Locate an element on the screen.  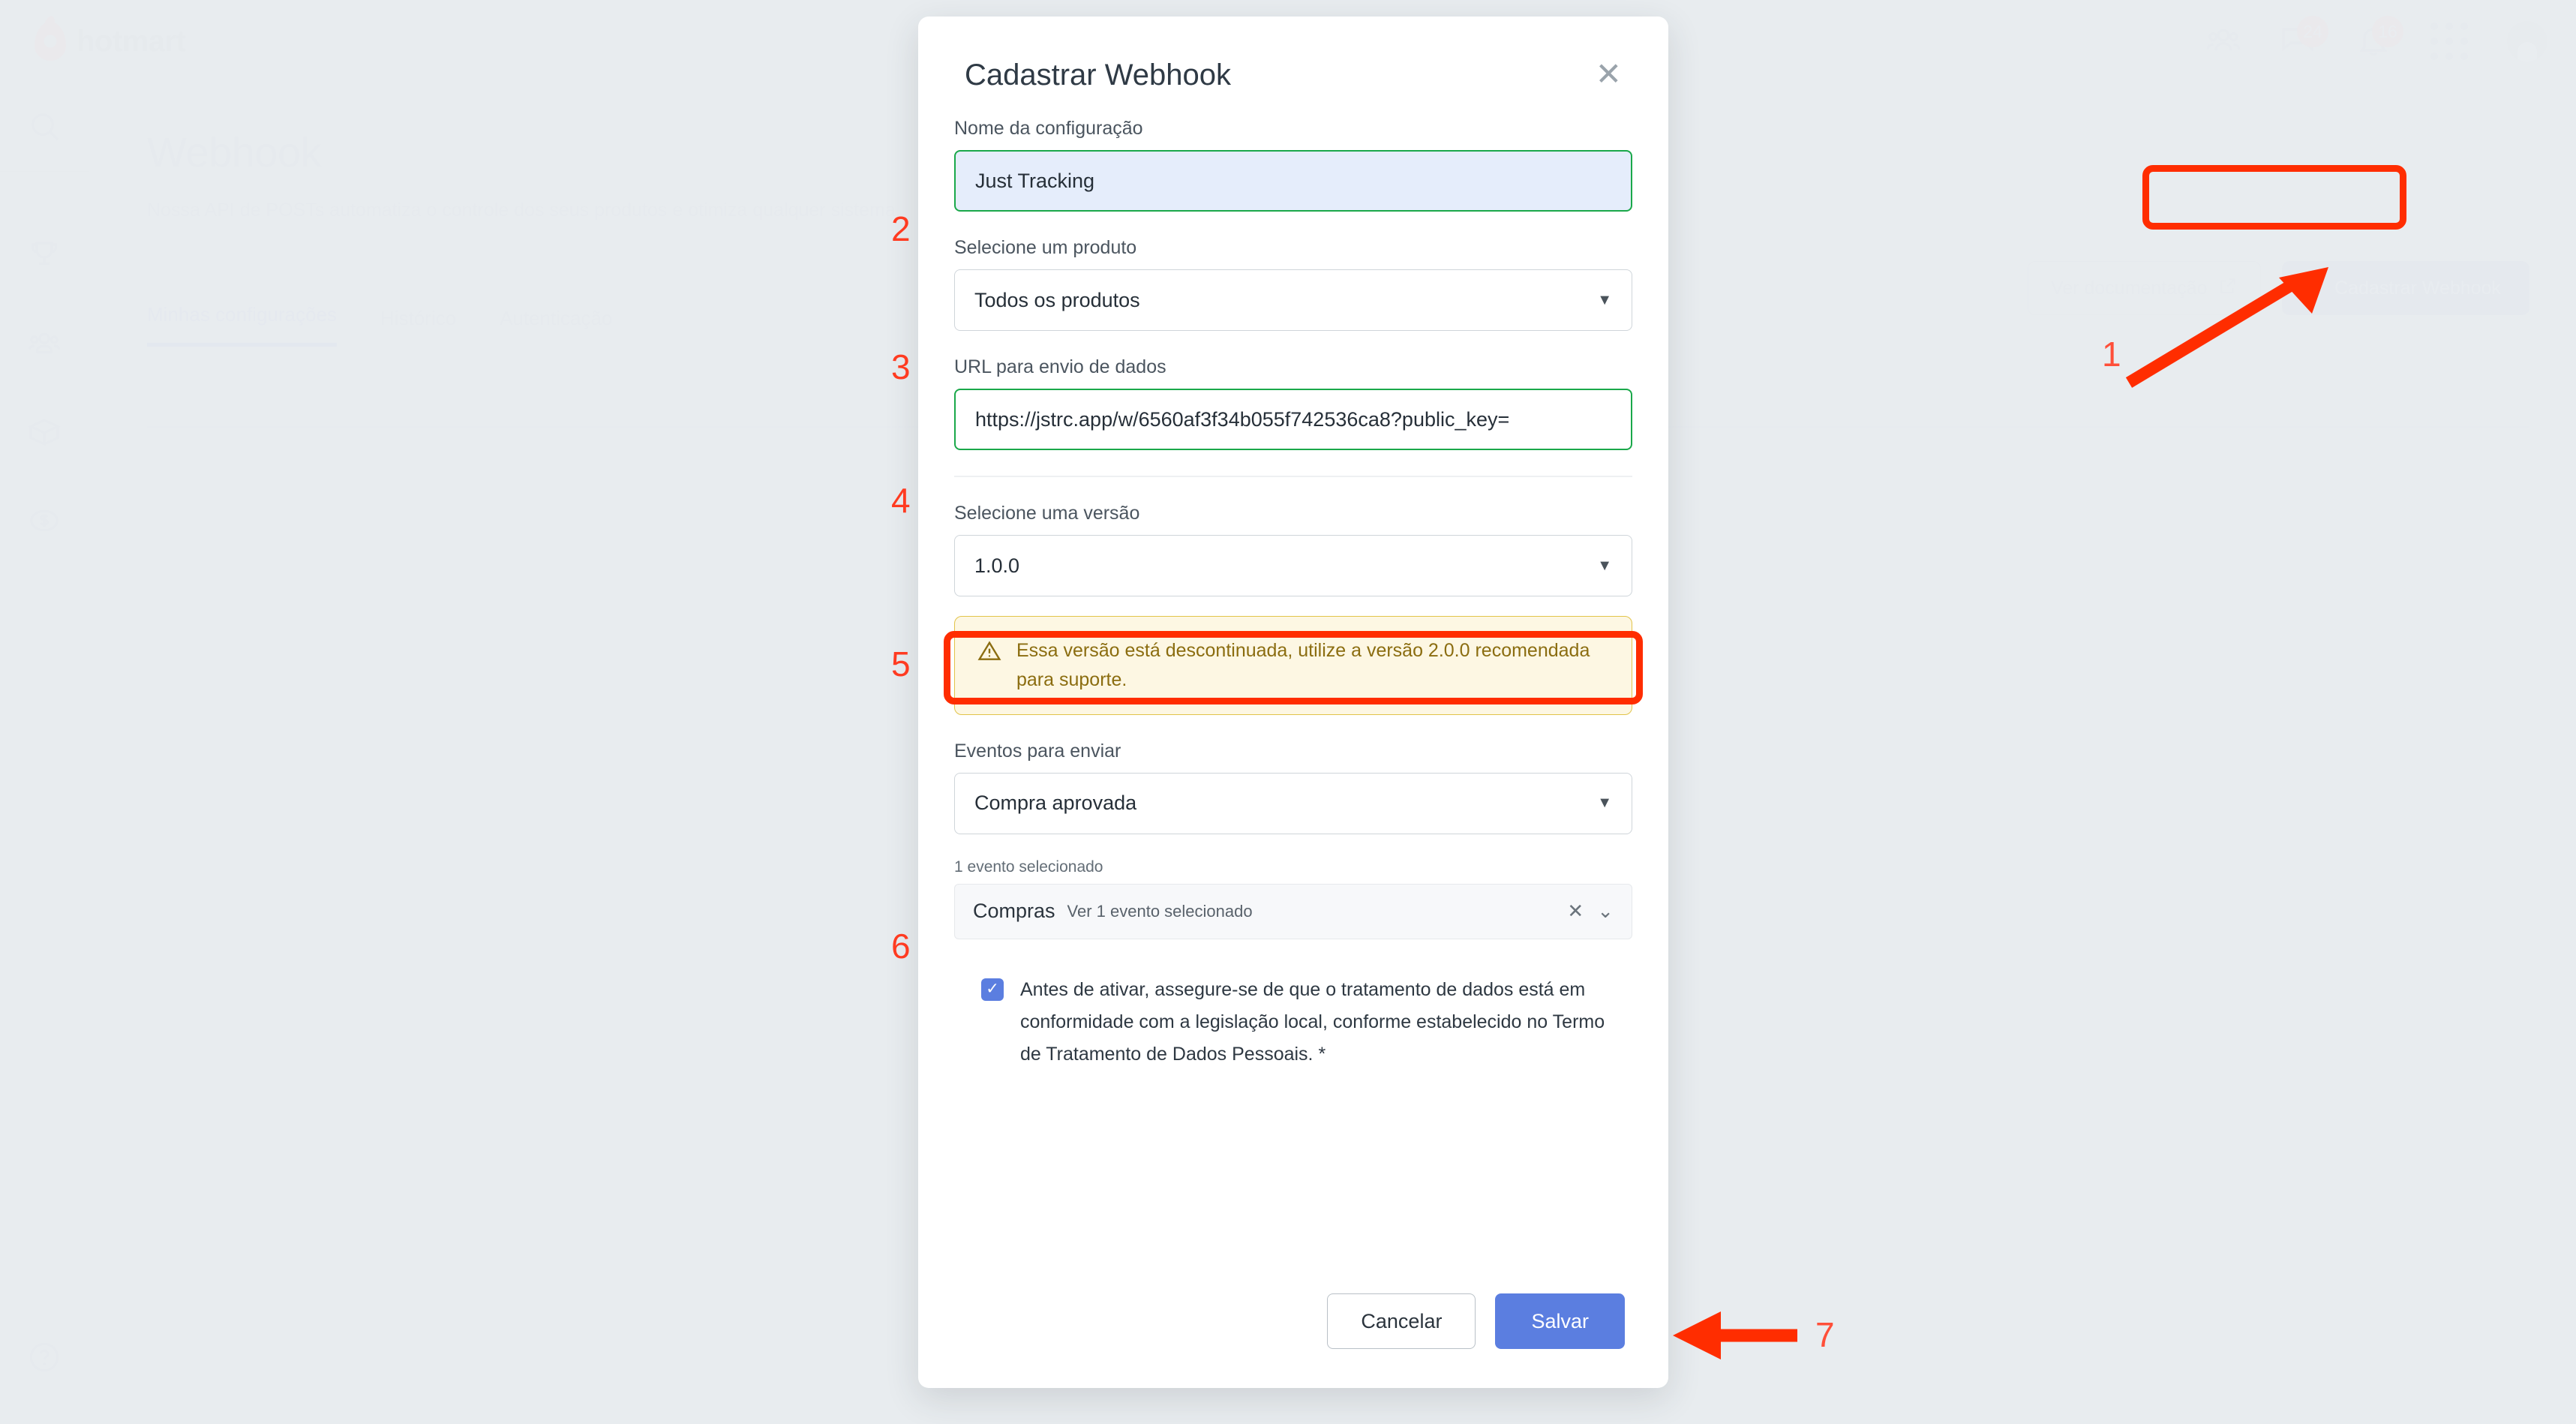
modal-header: Cadastrar Webhook ✕ is located at coordinates (1293, 54).